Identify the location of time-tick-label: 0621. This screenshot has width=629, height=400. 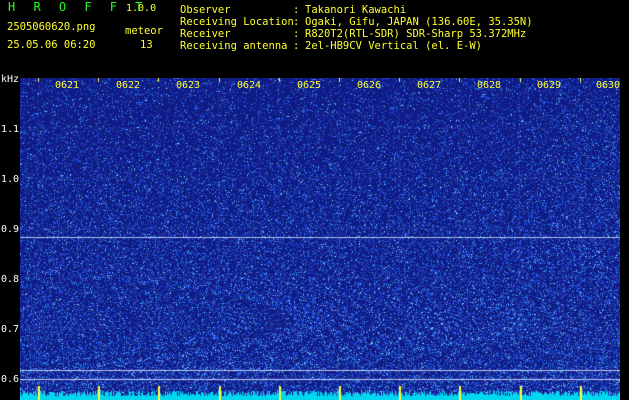
(67, 85).